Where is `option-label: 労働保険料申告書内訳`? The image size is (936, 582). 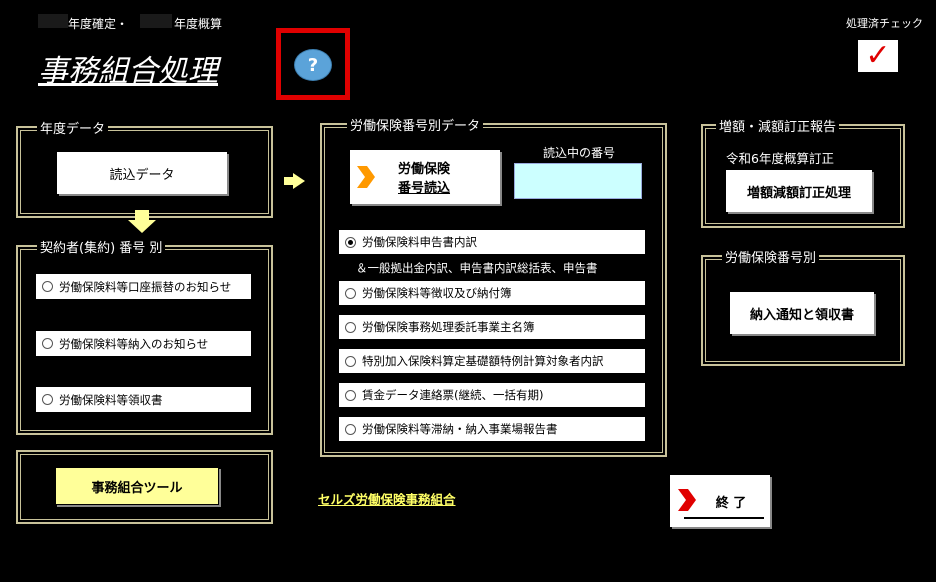 option-label: 労働保険料申告書内訳 is located at coordinates (419, 242).